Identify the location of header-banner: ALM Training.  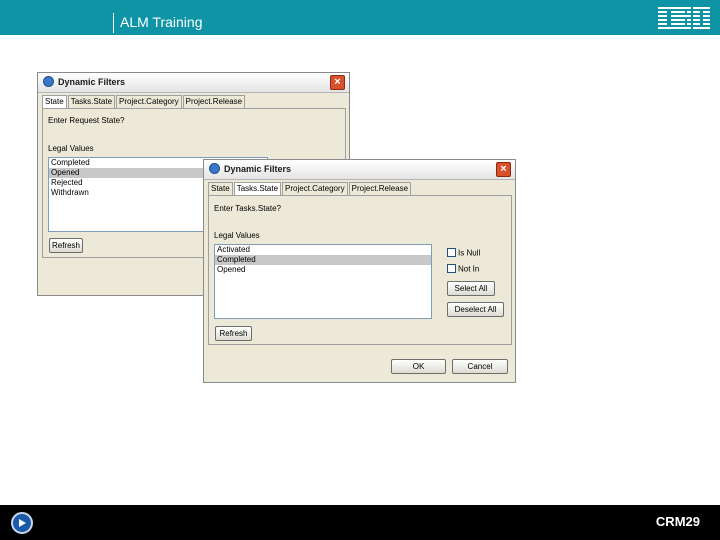
(360, 17).